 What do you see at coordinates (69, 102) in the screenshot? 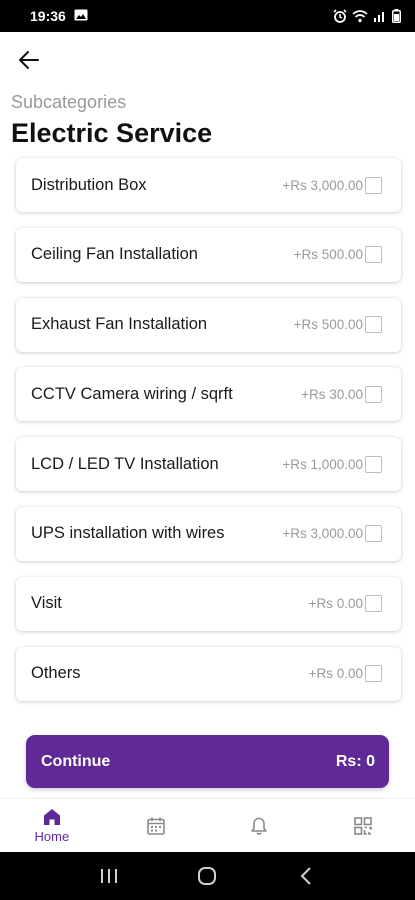
I see `page-subtitle: Subcategories` at bounding box center [69, 102].